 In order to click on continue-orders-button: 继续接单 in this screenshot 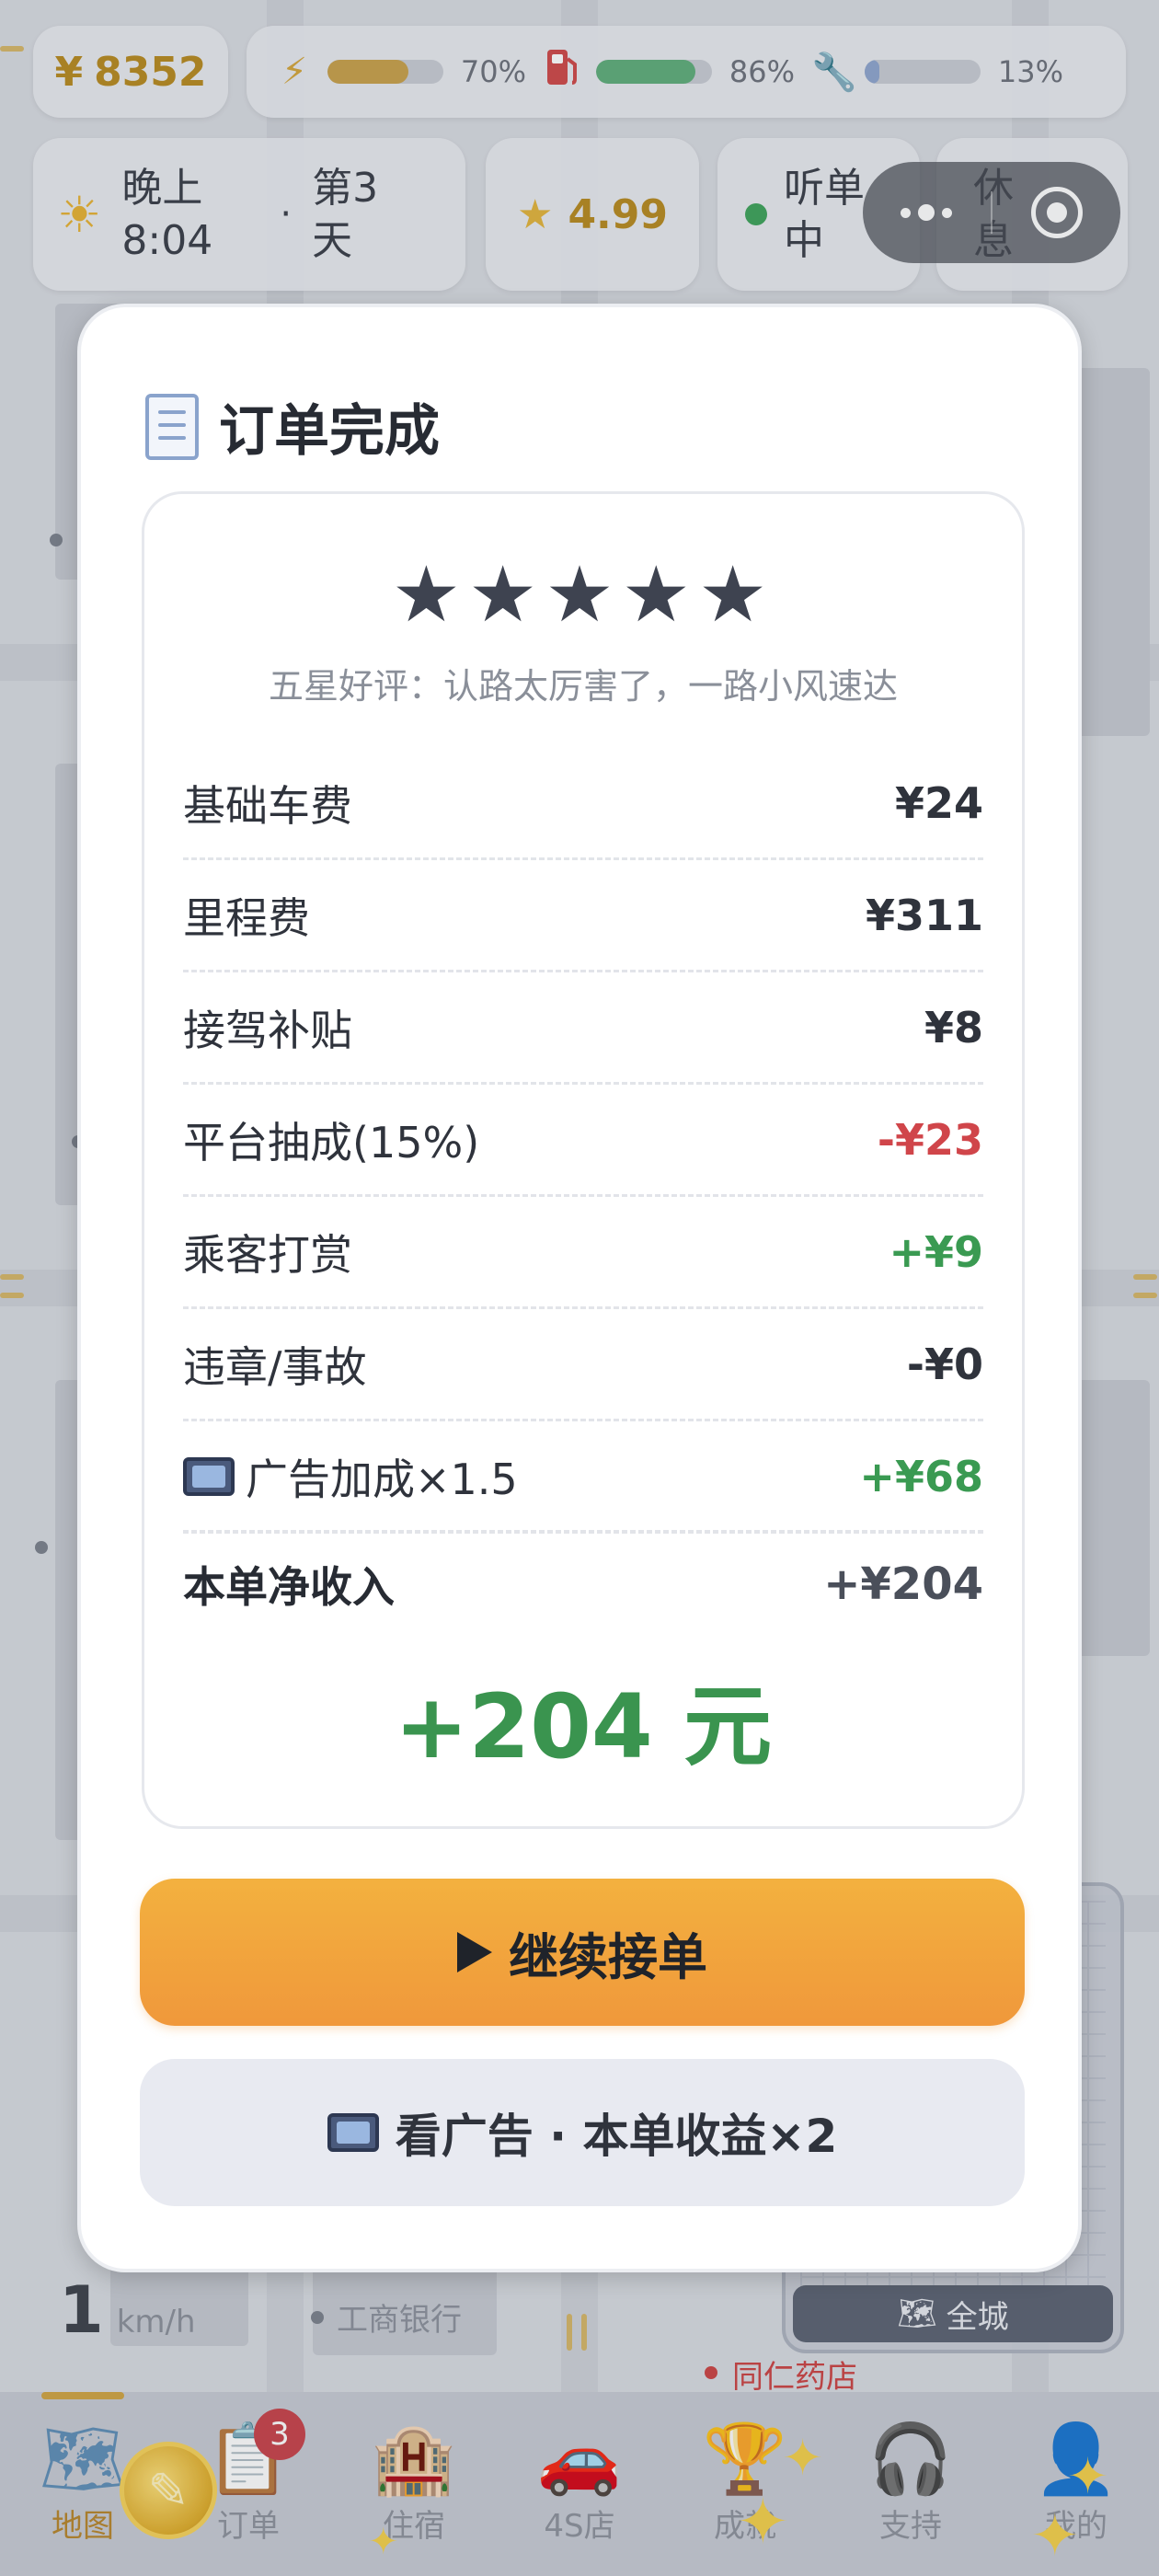, I will do `click(582, 1952)`.